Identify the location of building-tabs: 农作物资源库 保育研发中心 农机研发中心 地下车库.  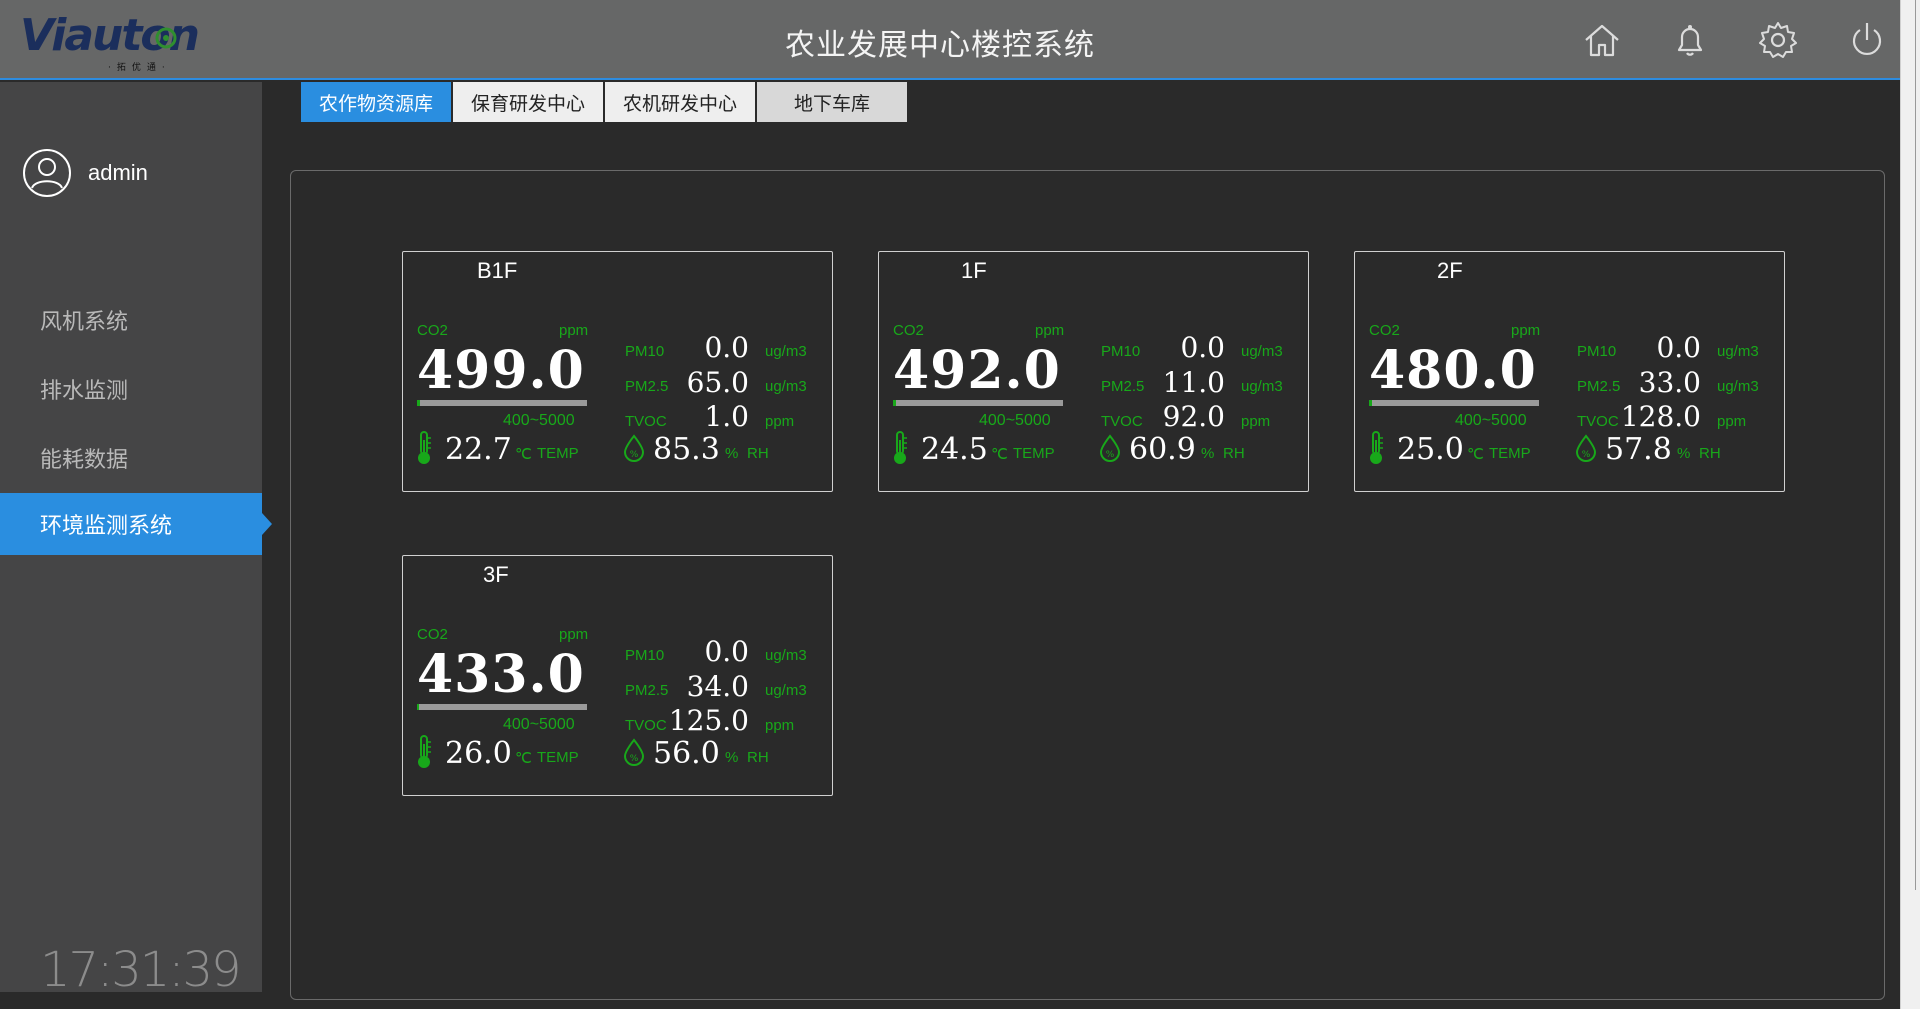
(605, 102).